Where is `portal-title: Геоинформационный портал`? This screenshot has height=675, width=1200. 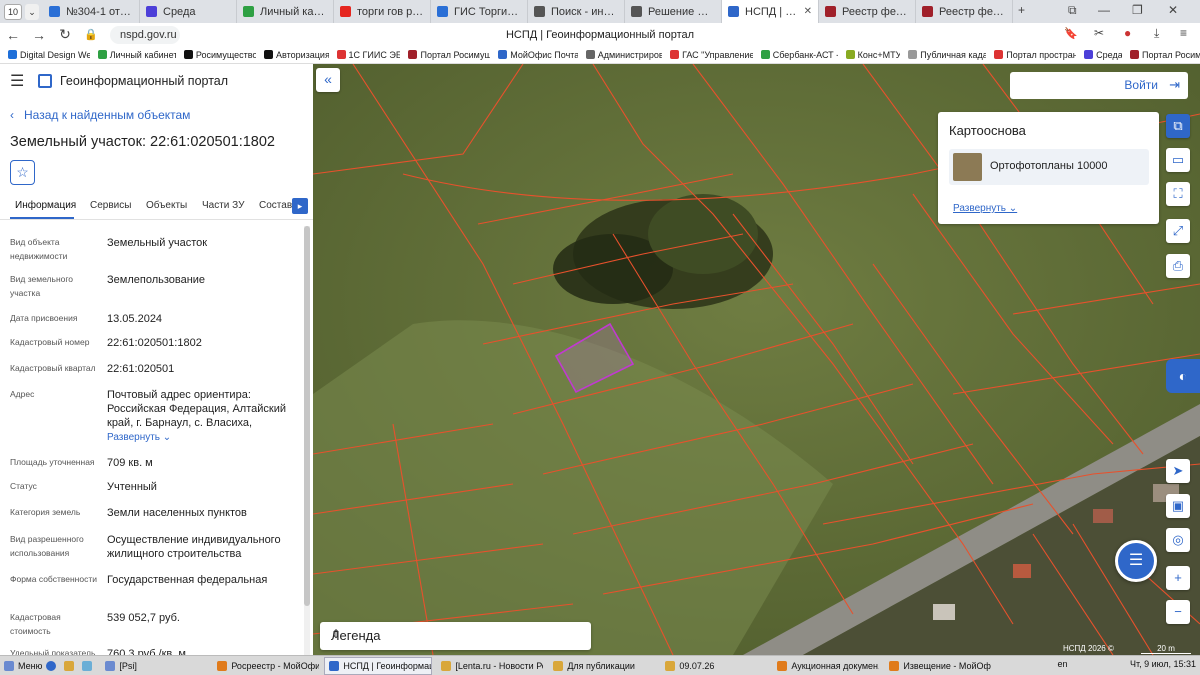 portal-title: Геоинформационный портал is located at coordinates (144, 81).